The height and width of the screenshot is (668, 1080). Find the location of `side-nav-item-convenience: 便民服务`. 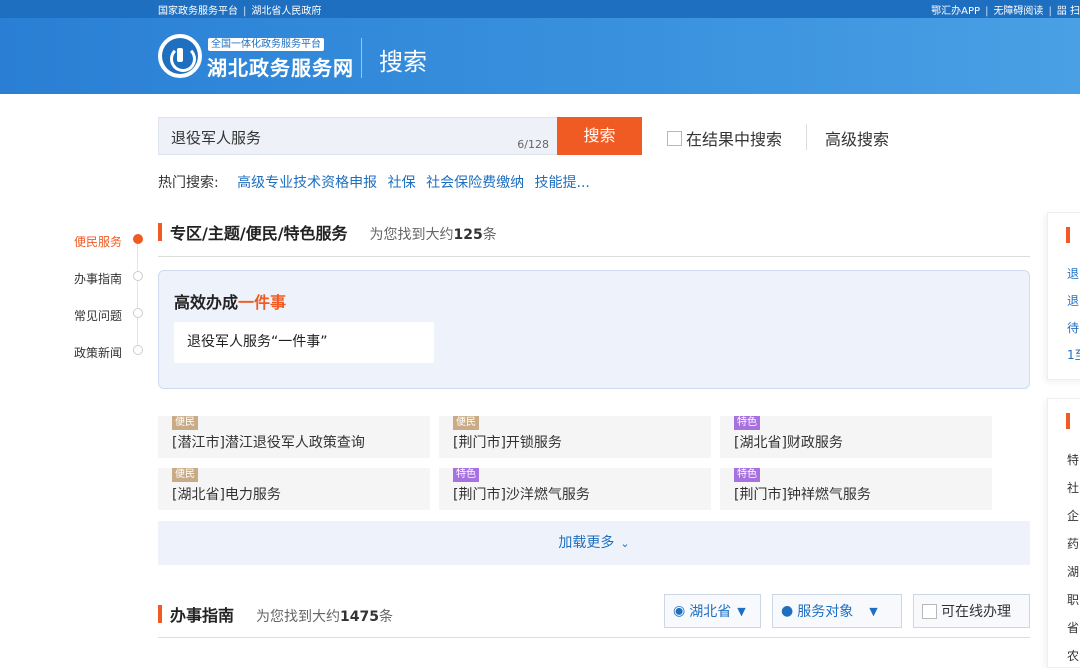

side-nav-item-convenience: 便民服务 is located at coordinates (110, 248).